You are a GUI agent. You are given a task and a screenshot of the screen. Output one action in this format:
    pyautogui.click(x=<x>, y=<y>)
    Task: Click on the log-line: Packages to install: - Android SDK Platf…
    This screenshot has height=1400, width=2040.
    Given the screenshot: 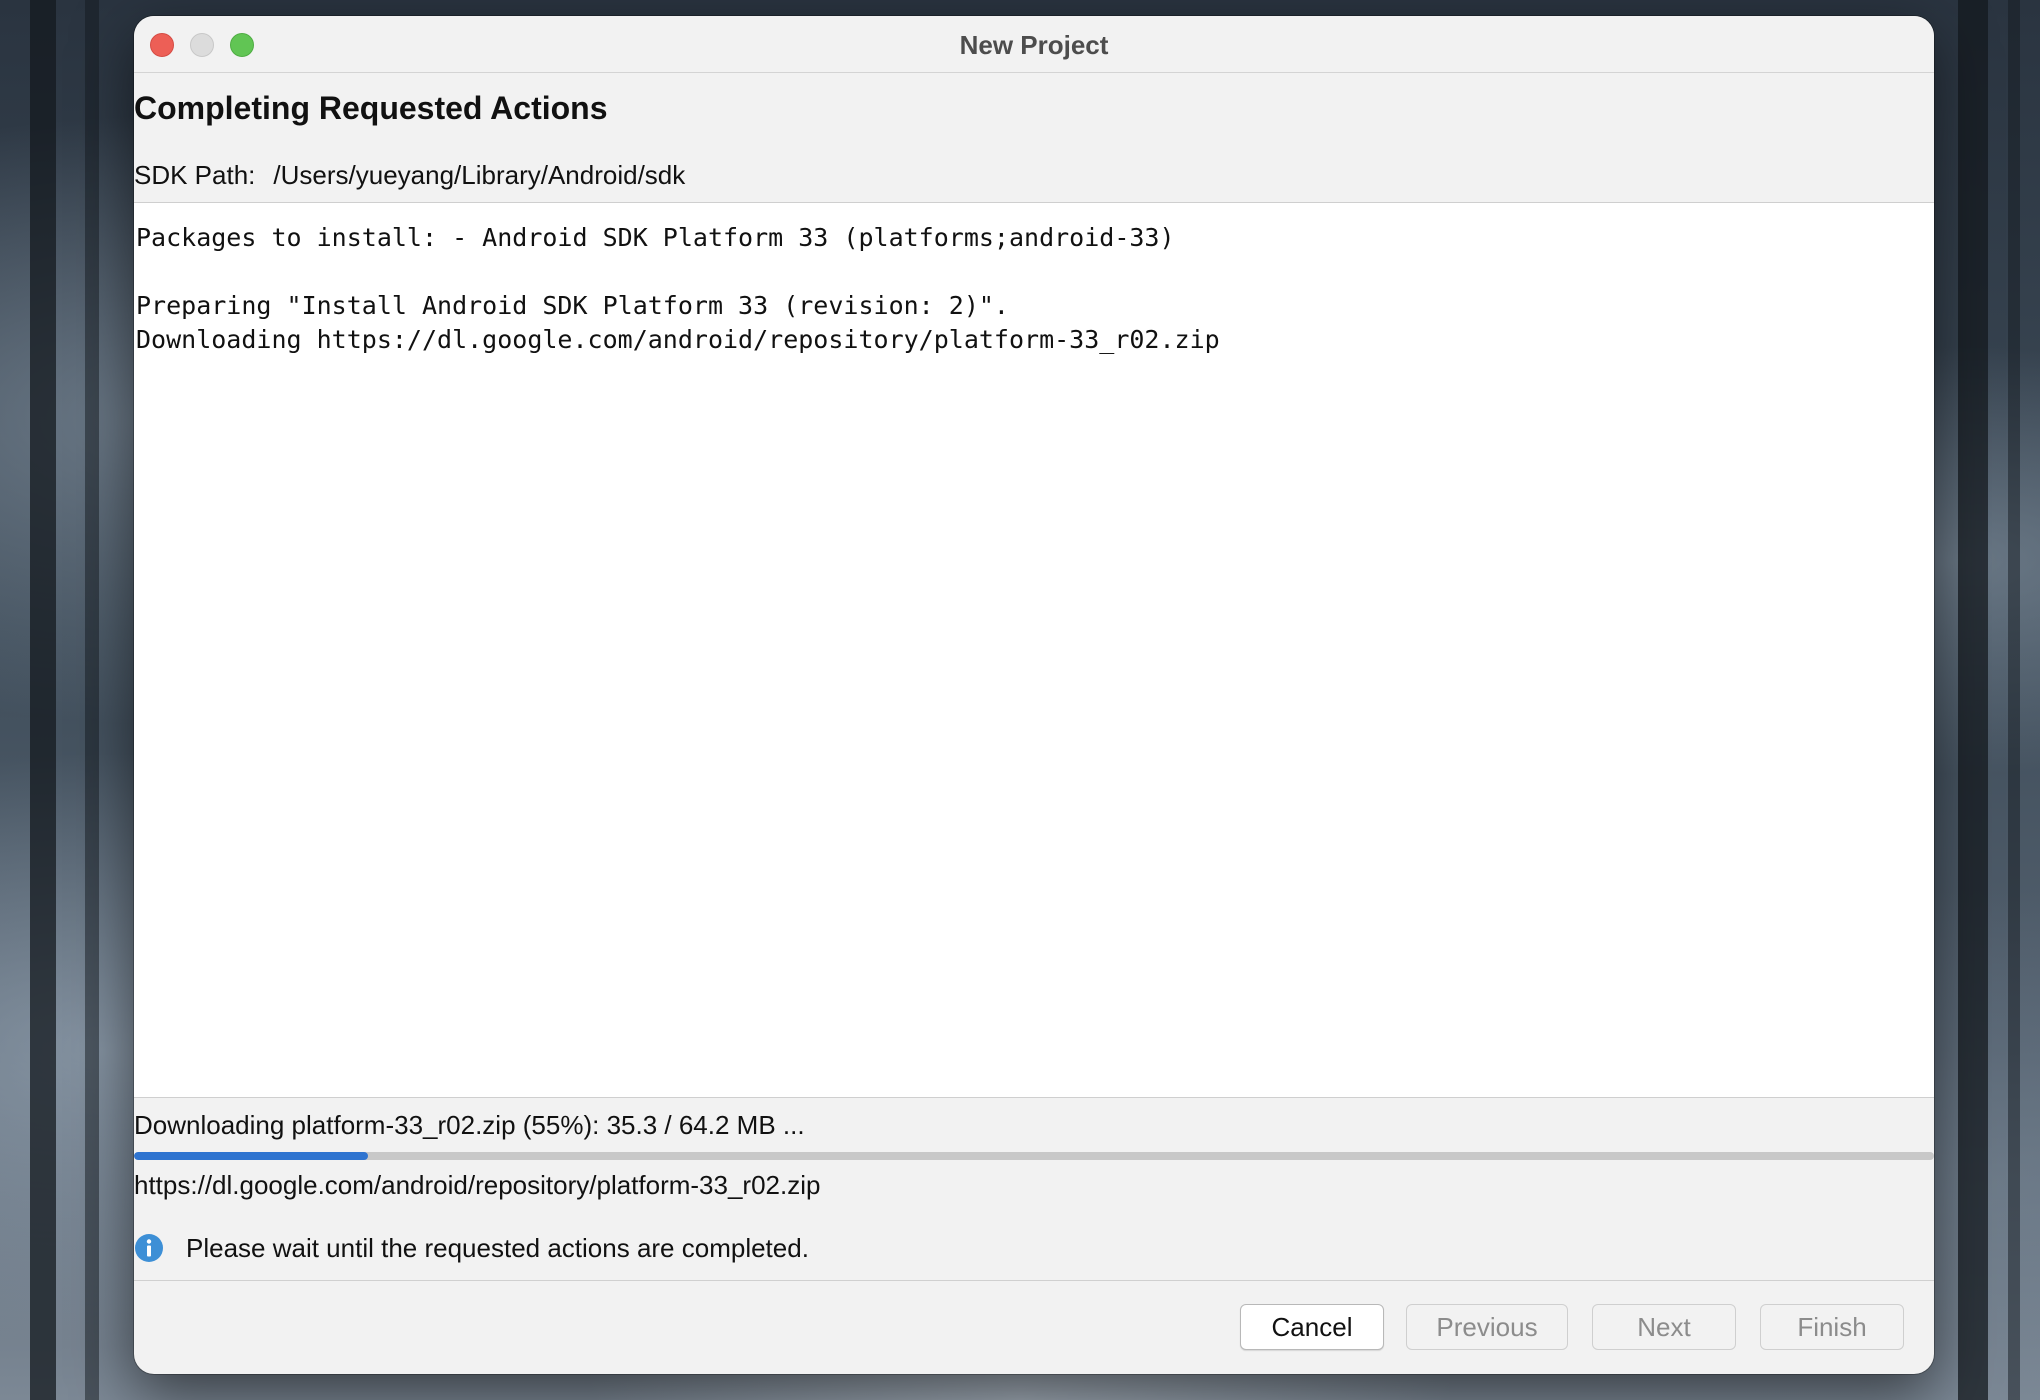 What is the action you would take?
    pyautogui.click(x=655, y=237)
    